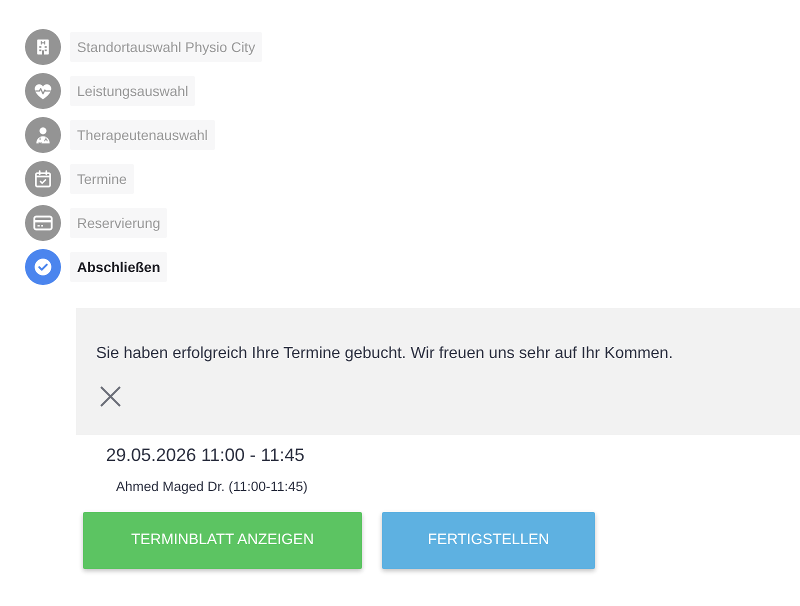 The height and width of the screenshot is (606, 800). What do you see at coordinates (110, 396) in the screenshot?
I see `close-icon` at bounding box center [110, 396].